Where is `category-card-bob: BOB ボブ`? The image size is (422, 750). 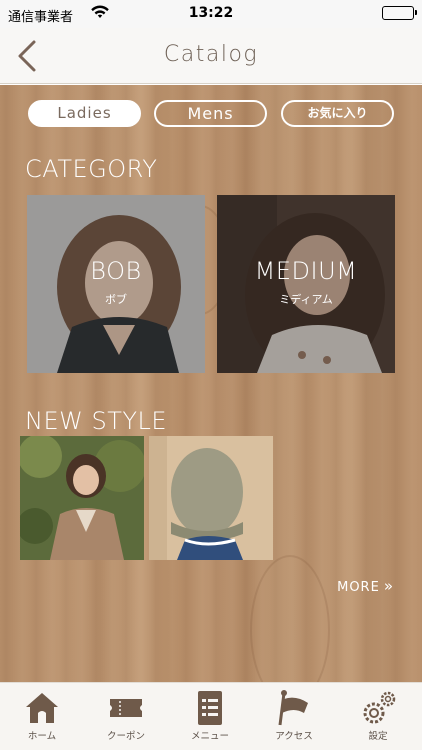
category-card-bob: BOB ボブ is located at coordinates (116, 284).